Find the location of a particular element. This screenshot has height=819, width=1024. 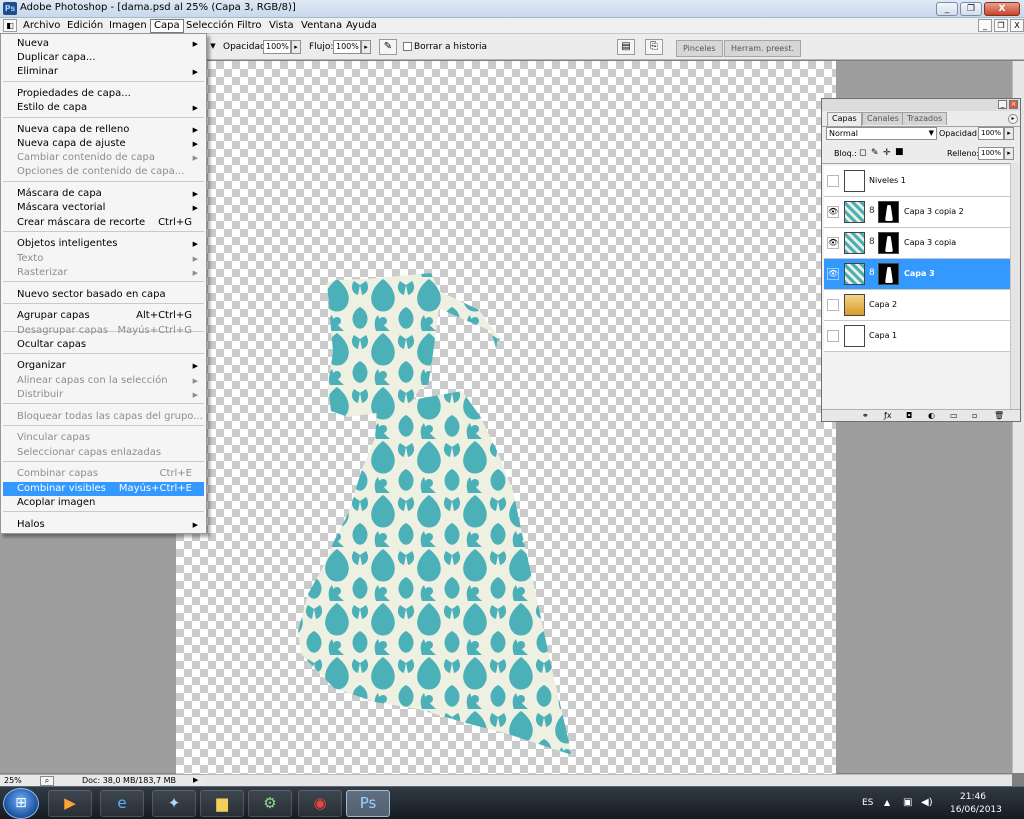

dropdown-arrow-icon: ▼ is located at coordinates (213, 47).